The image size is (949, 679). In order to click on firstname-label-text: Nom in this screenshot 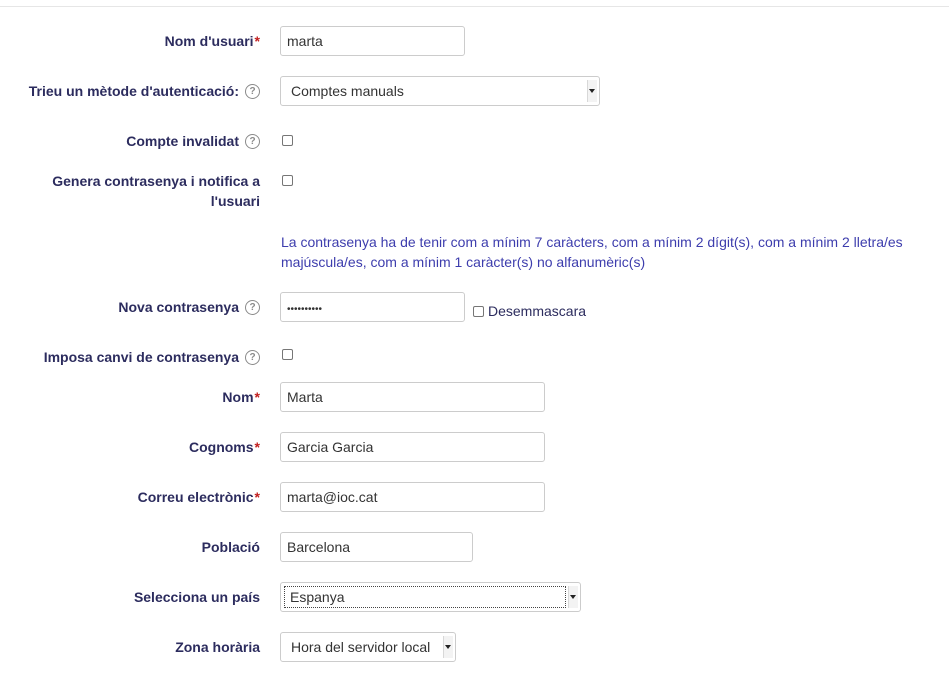, I will do `click(238, 397)`.